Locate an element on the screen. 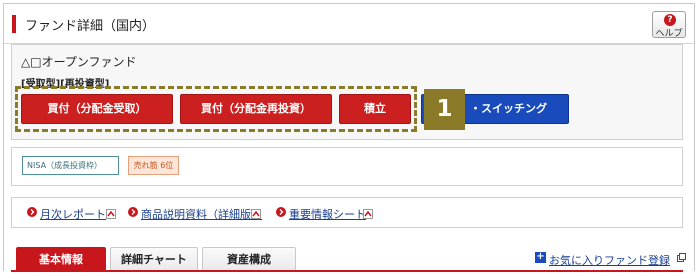 Image resolution: width=700 pixels, height=274 pixels. product-explanation-link: 商品説明資料（詳細版） is located at coordinates (201, 214).